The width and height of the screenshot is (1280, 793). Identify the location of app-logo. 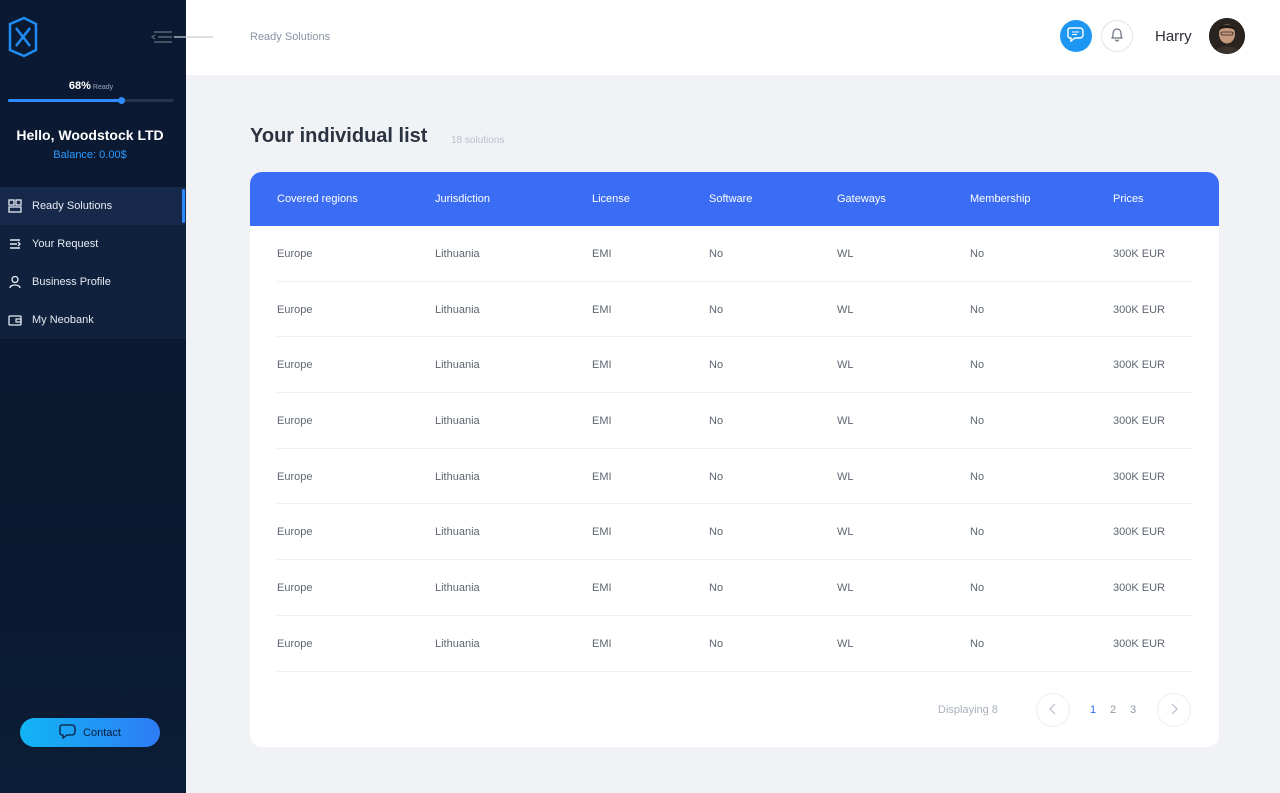
(23, 37).